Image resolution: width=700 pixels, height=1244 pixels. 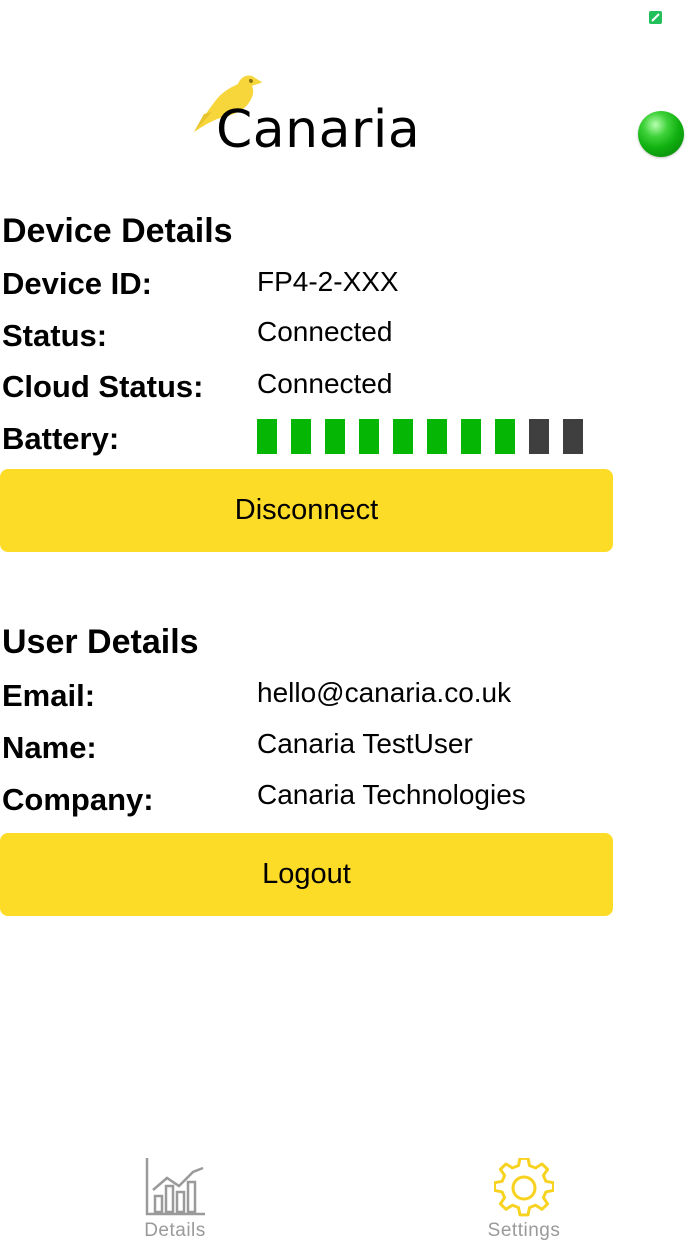 What do you see at coordinates (306, 874) in the screenshot?
I see `logout-button: Logout` at bounding box center [306, 874].